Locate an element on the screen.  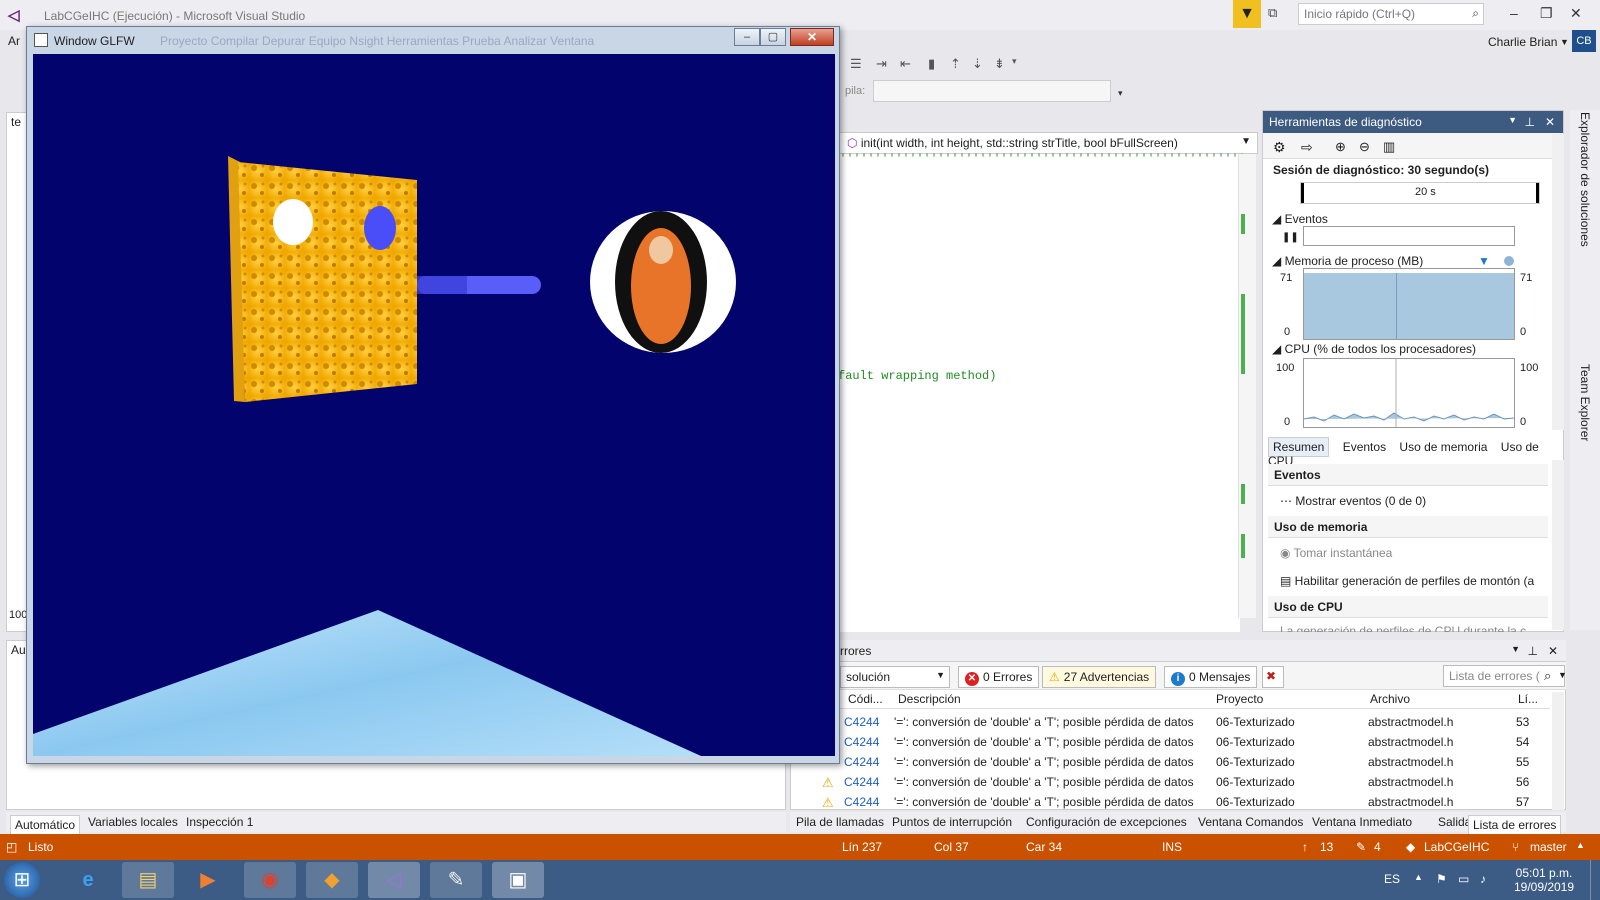
language-indicator: ES is located at coordinates (1392, 879).